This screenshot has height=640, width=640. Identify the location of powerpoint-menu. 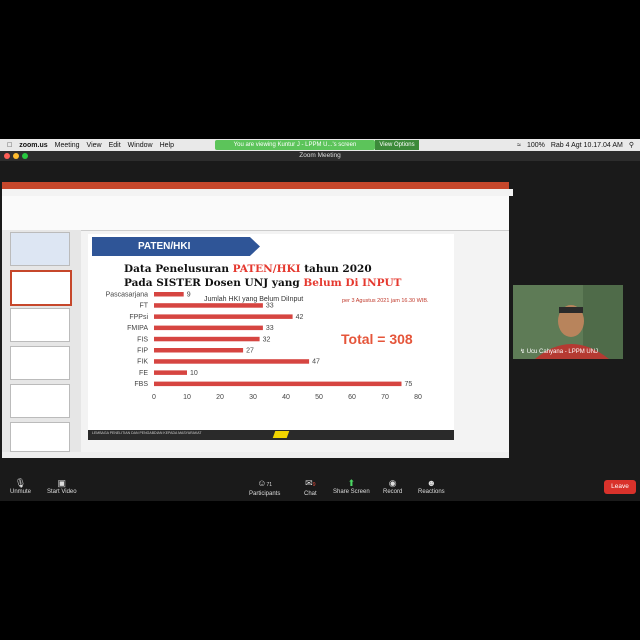
(257, 192).